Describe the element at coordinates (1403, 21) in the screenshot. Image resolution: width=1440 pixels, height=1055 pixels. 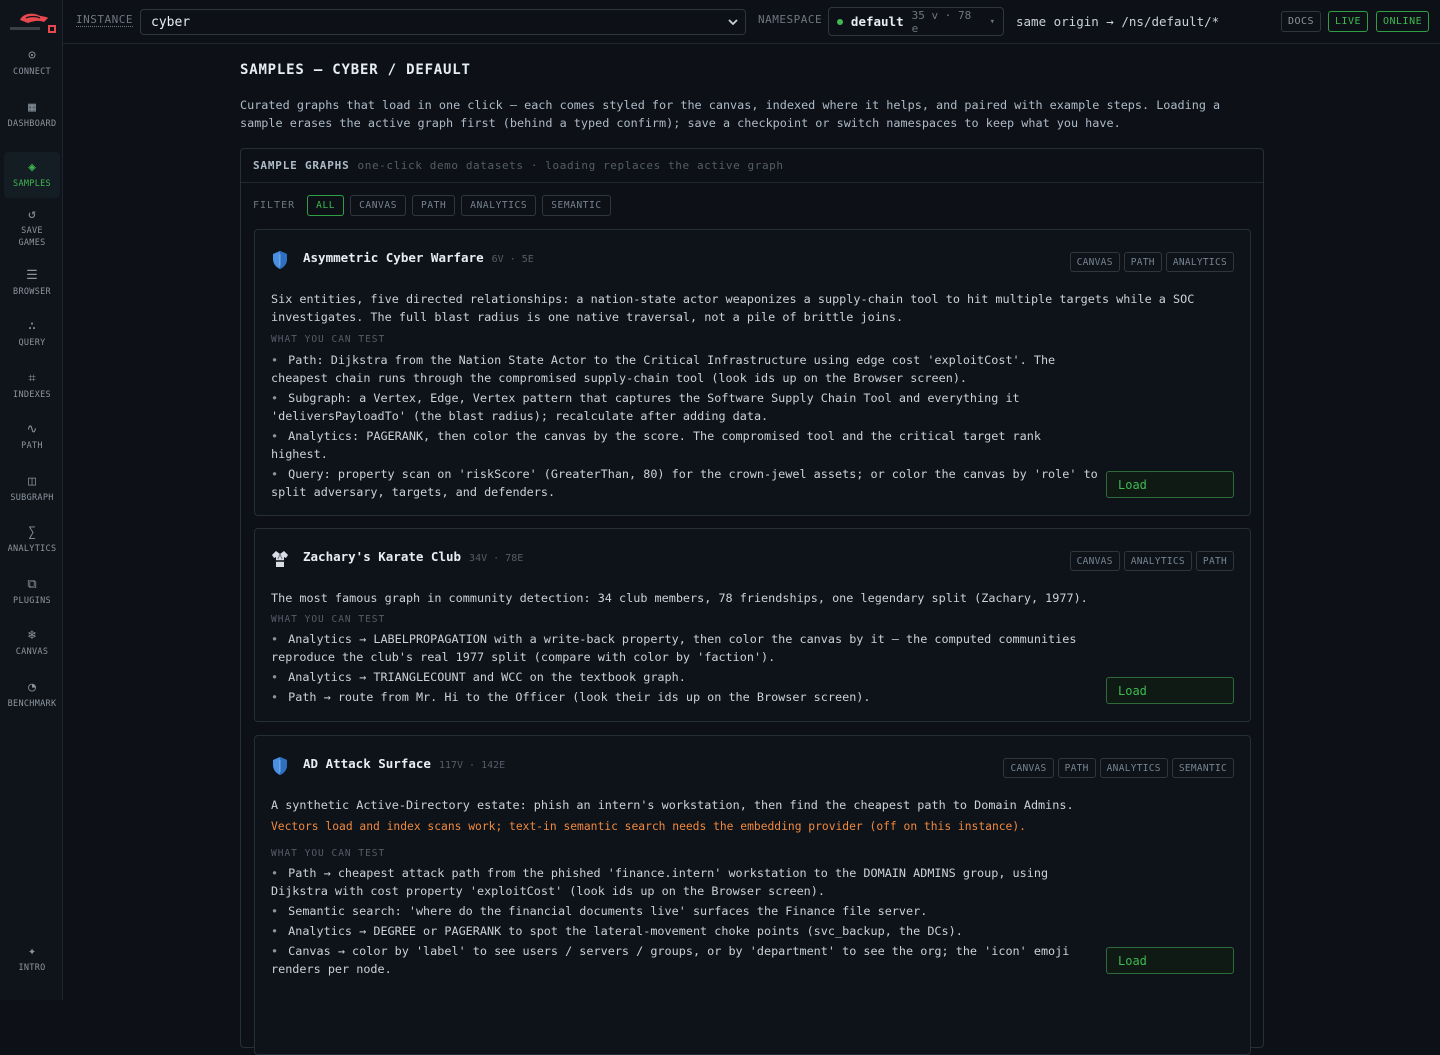
I see `online-badge: ONLINE` at that location.